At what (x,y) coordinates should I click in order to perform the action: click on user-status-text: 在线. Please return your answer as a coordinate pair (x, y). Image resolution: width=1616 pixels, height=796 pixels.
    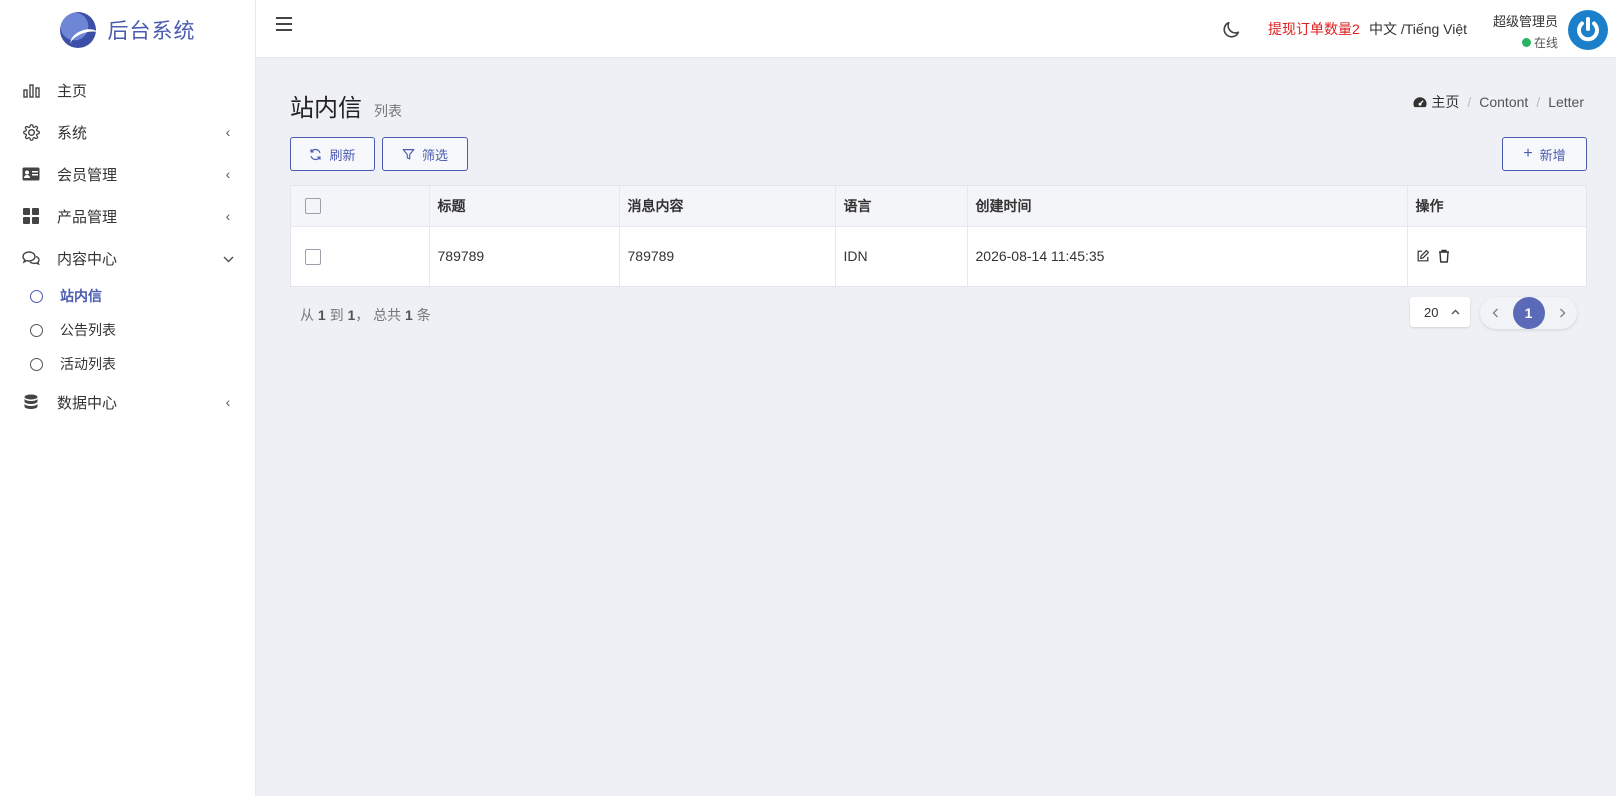
    Looking at the image, I should click on (1545, 43).